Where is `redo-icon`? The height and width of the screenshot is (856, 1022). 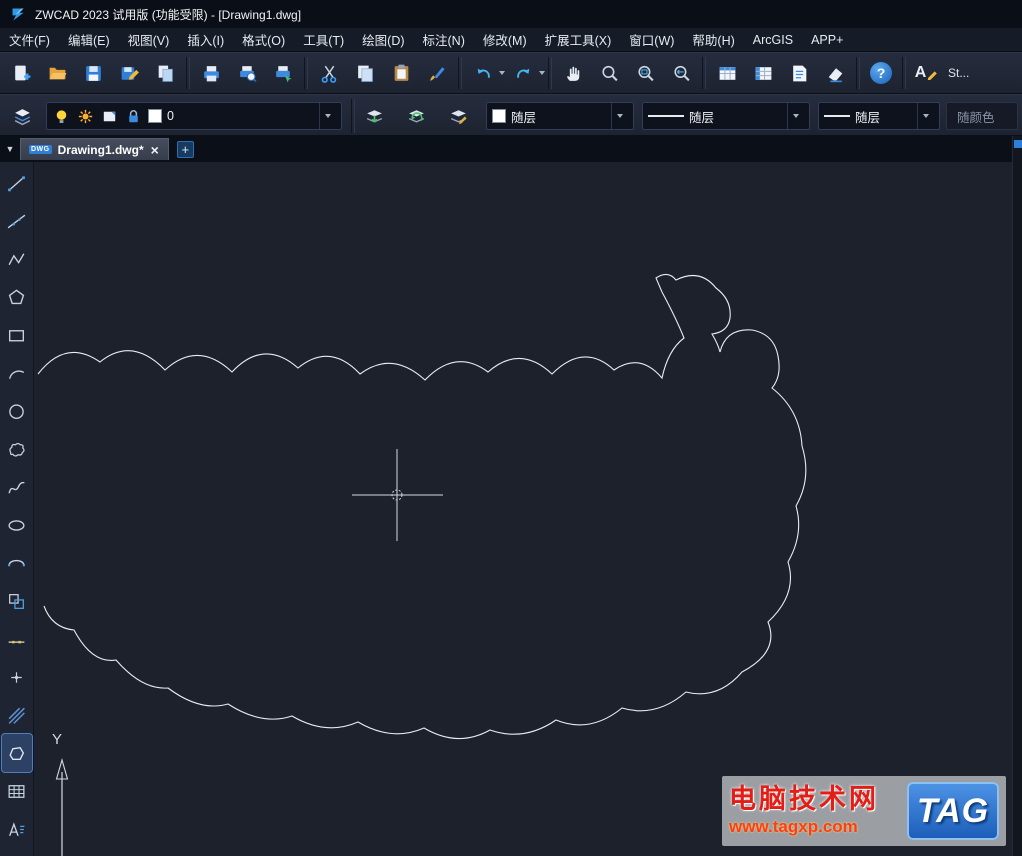
redo-icon is located at coordinates (522, 73).